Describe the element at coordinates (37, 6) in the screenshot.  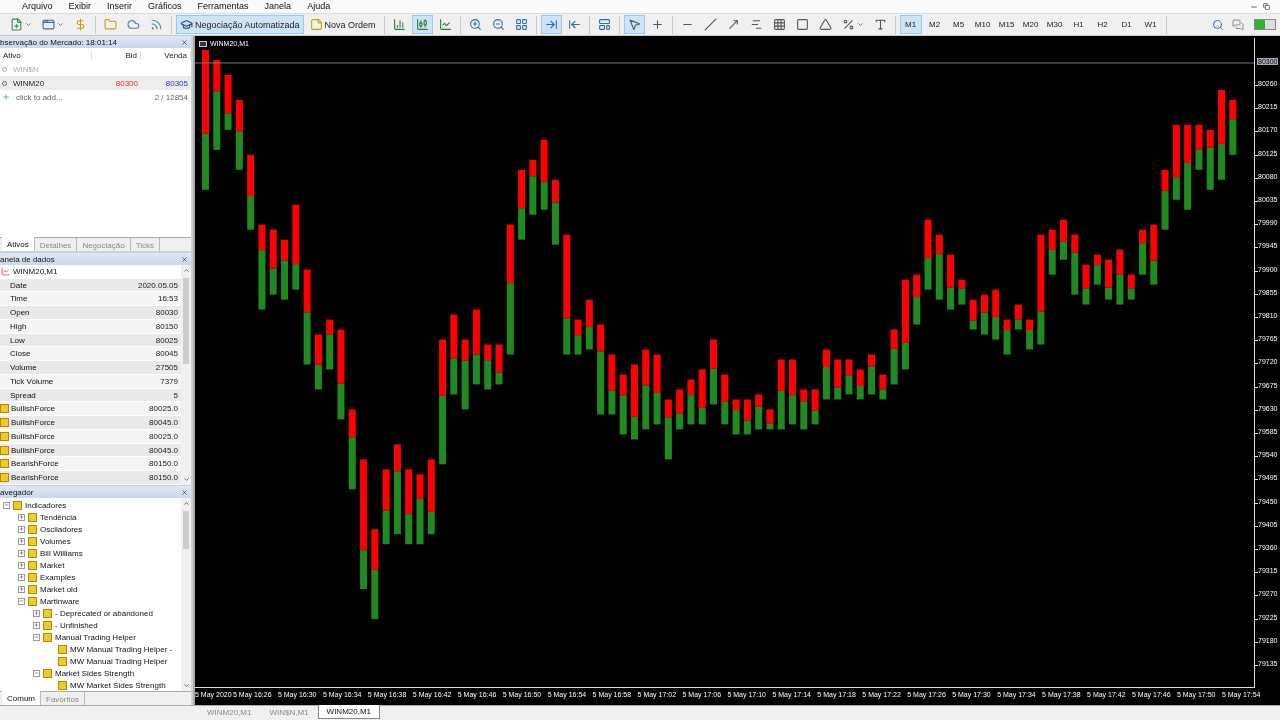
I see `menu-item: Arquivo` at that location.